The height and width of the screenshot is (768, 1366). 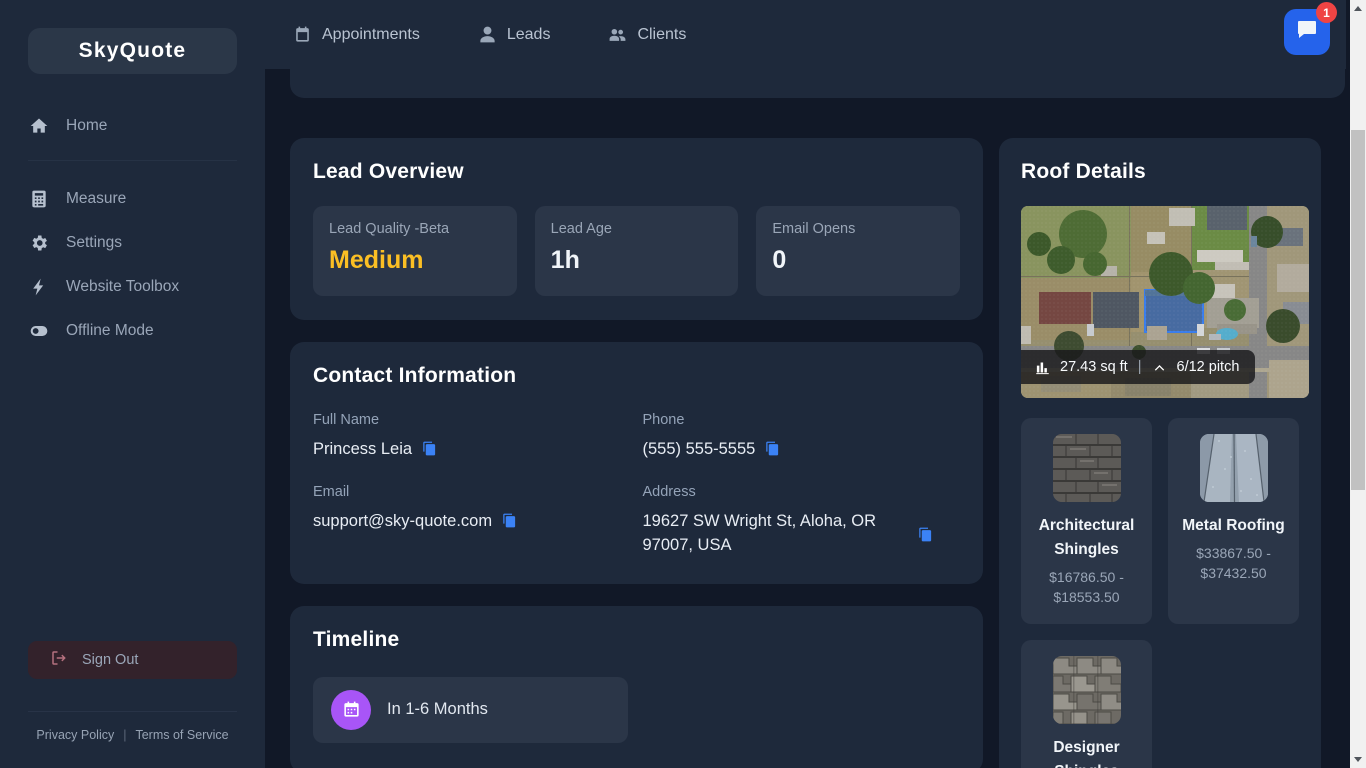 I want to click on stat-value: 1h, so click(x=565, y=260).